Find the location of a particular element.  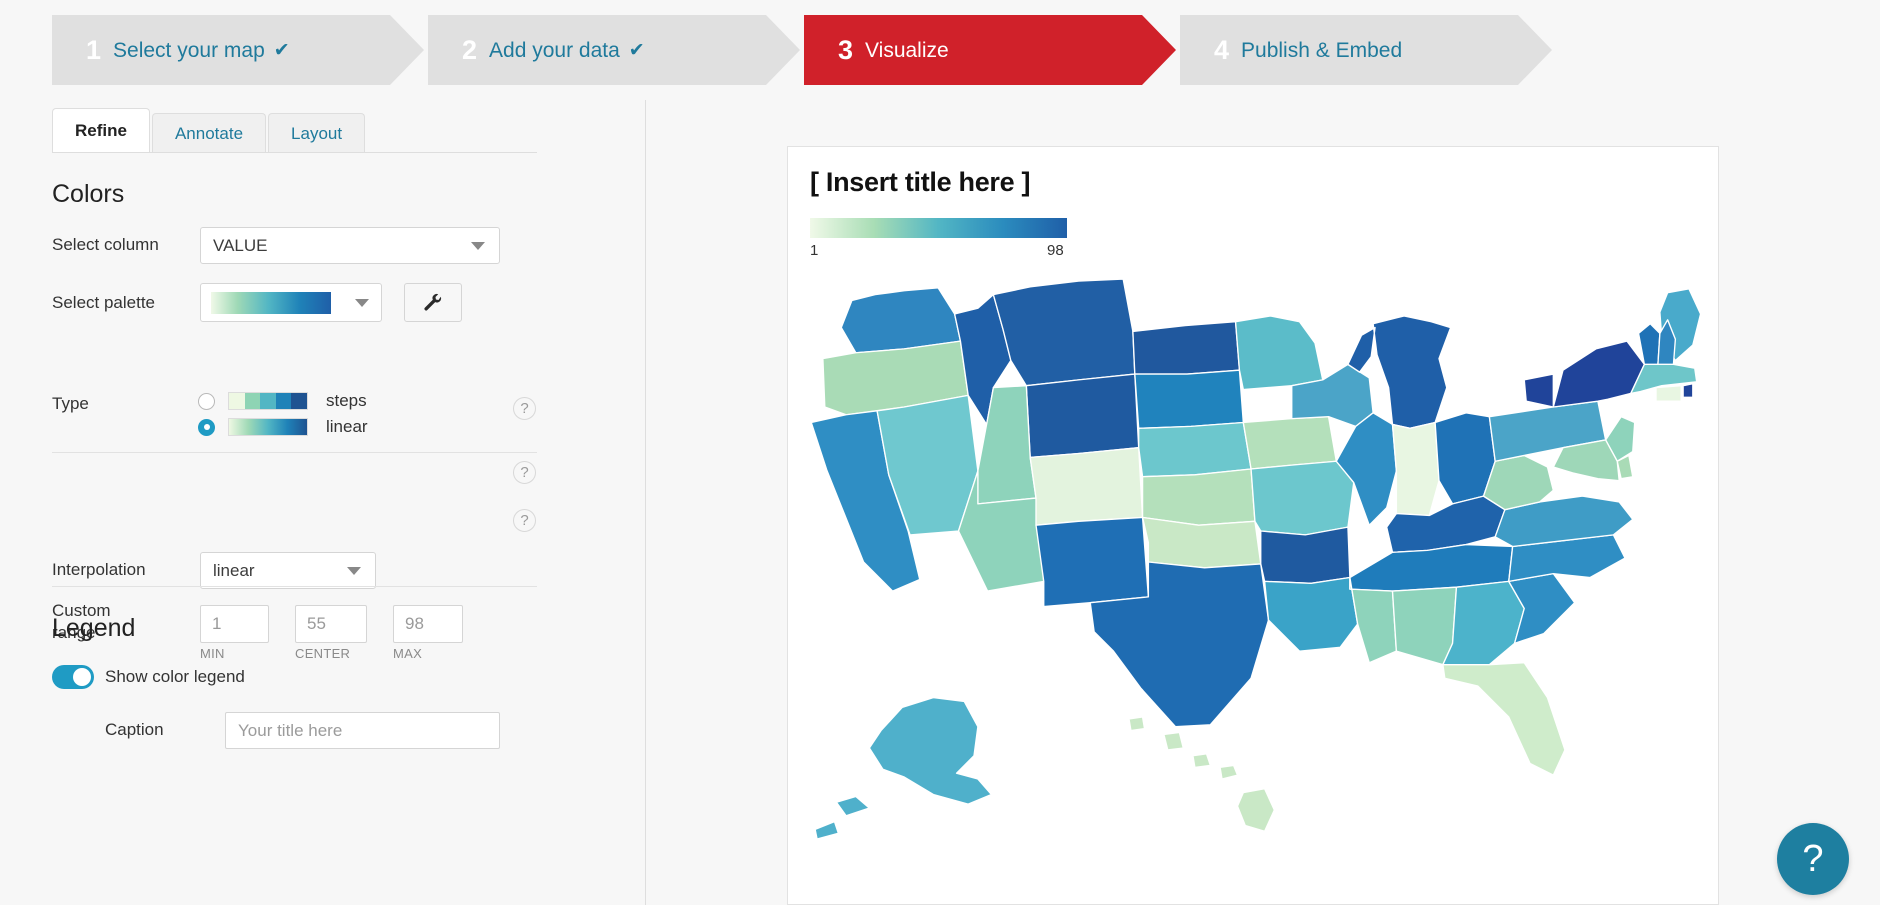

tab-annotate: Annotate is located at coordinates (209, 133).